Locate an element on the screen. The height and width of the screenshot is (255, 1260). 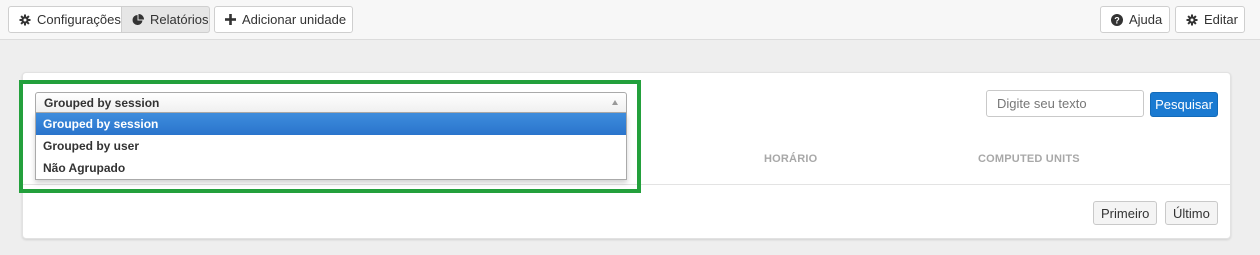
caret-up-icon is located at coordinates (615, 102).